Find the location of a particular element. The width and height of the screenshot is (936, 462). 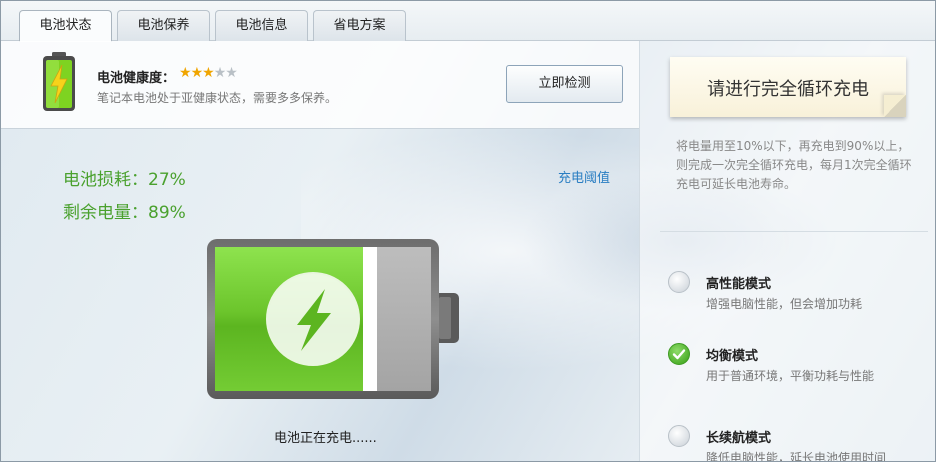

battery-charge-graphic is located at coordinates (333, 319).